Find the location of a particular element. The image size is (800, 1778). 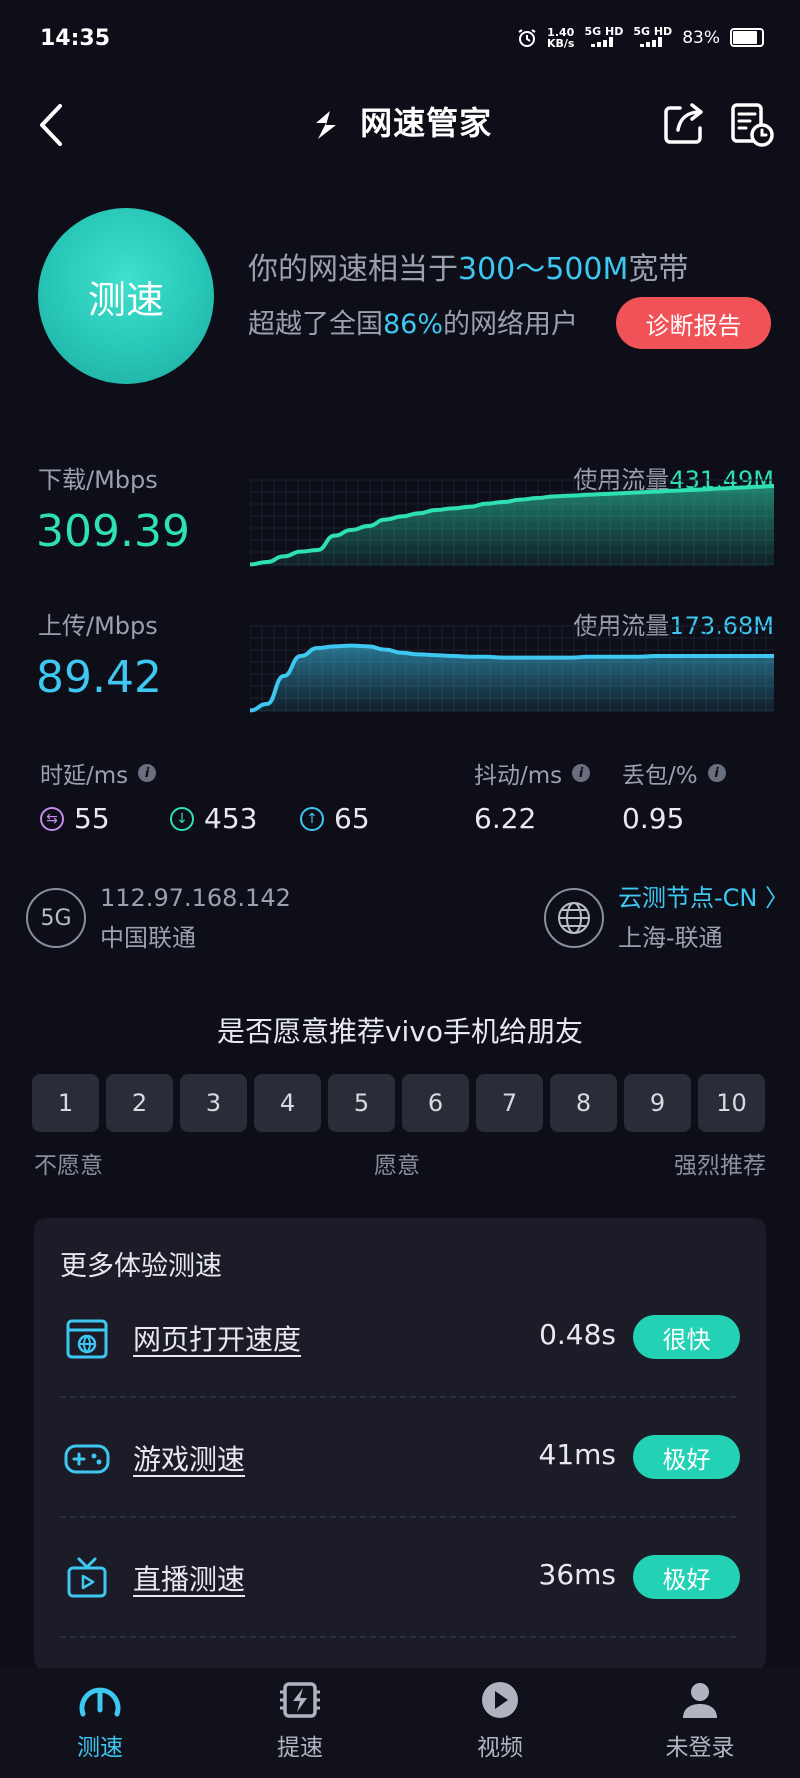

rating-option-8: 8 is located at coordinates (583, 1103).